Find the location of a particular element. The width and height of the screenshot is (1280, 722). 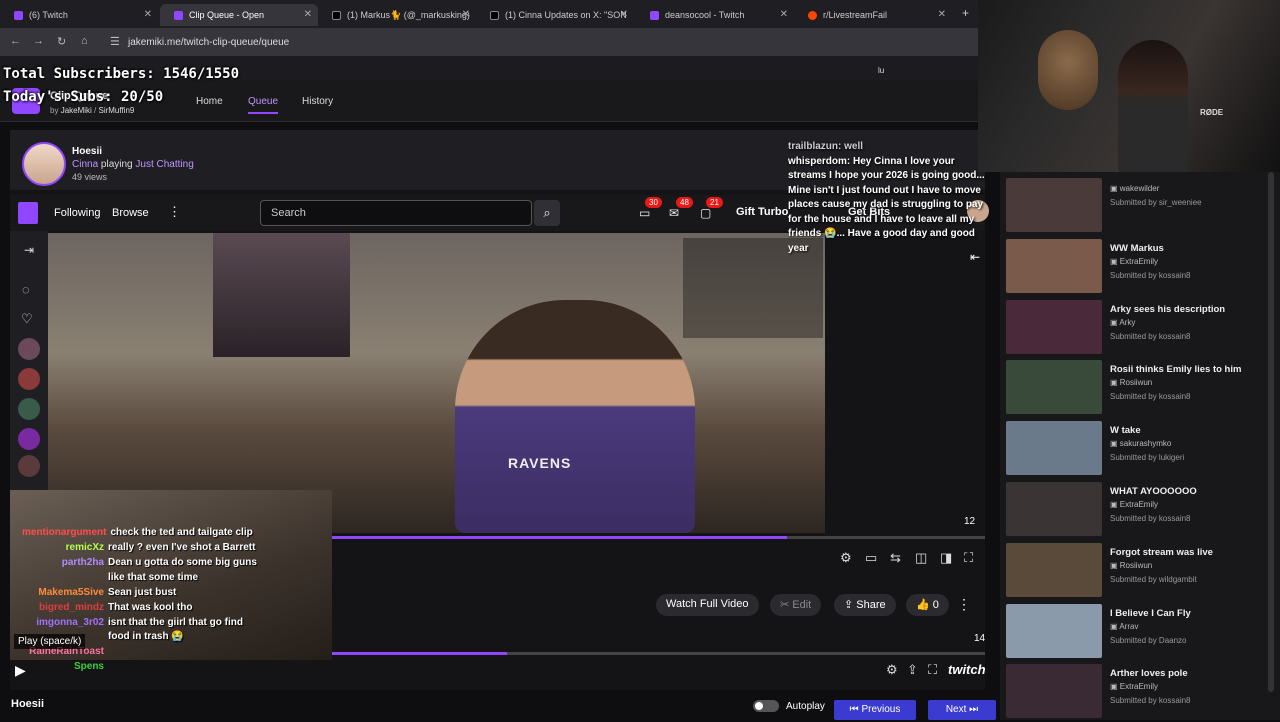

chat-username: Makema5Sive is located at coordinates (63, 592).